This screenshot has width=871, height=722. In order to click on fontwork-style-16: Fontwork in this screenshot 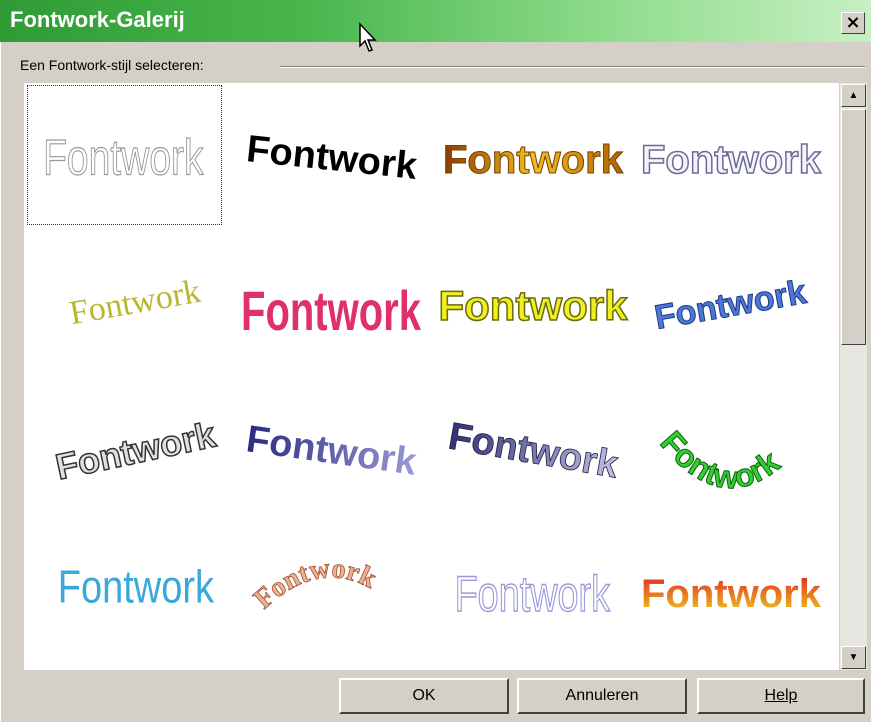, I will do `click(731, 585)`.